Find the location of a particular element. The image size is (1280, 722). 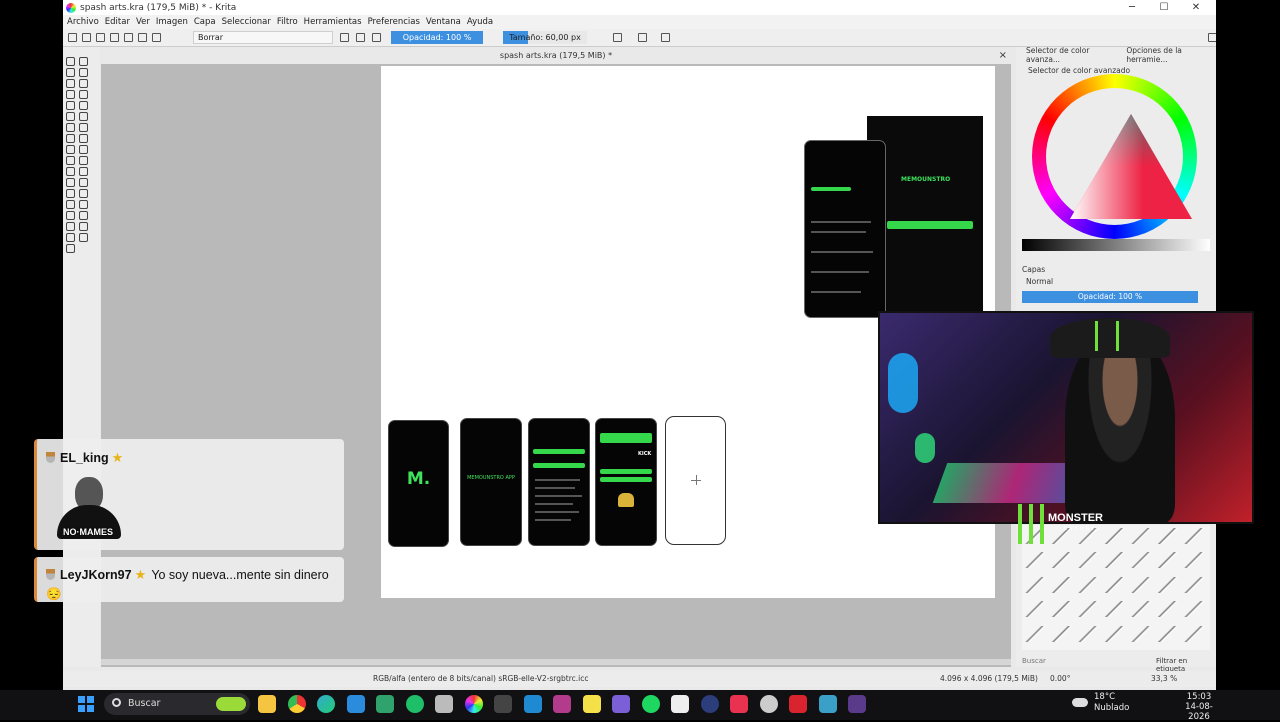

freehand-path-tool-icon is located at coordinates (83, 116).